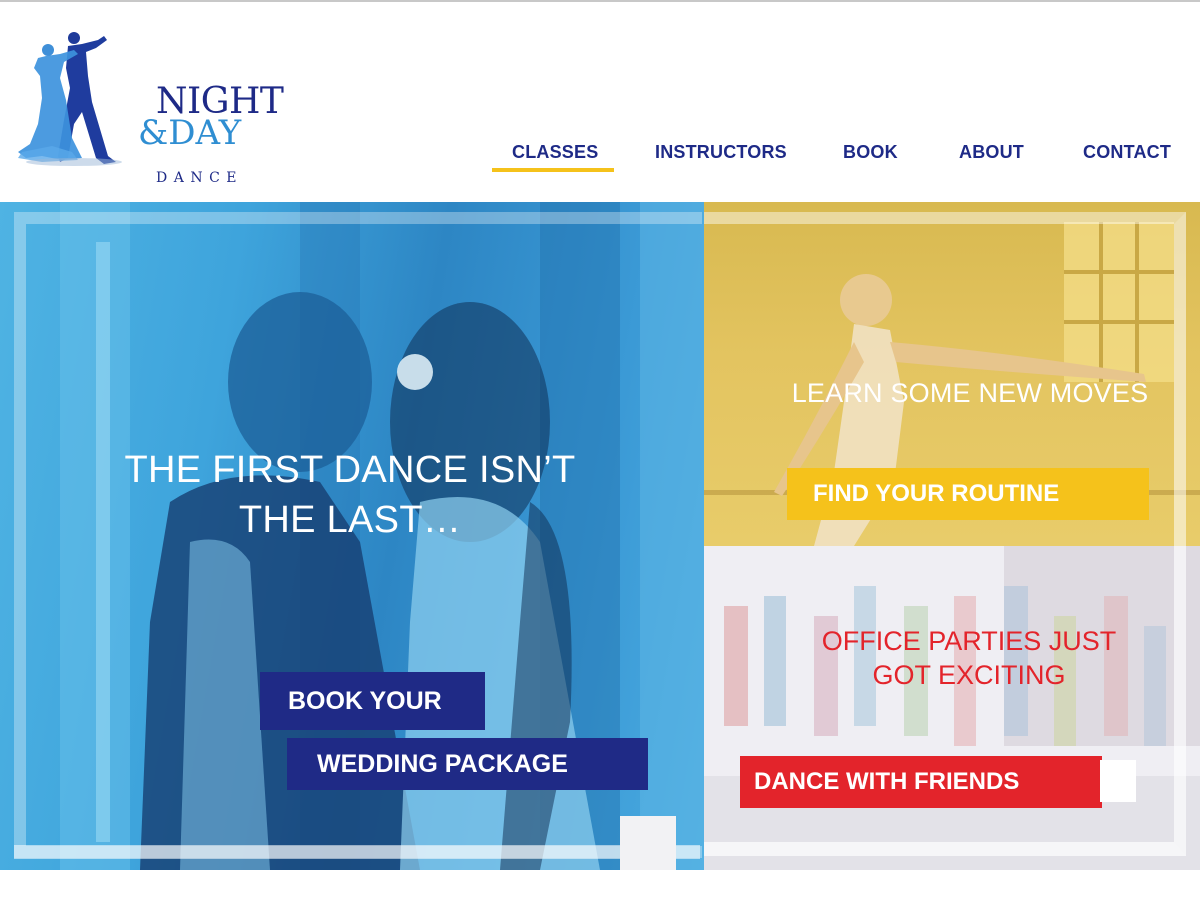 The height and width of the screenshot is (900, 1200). I want to click on panel-frame, so click(945, 701).